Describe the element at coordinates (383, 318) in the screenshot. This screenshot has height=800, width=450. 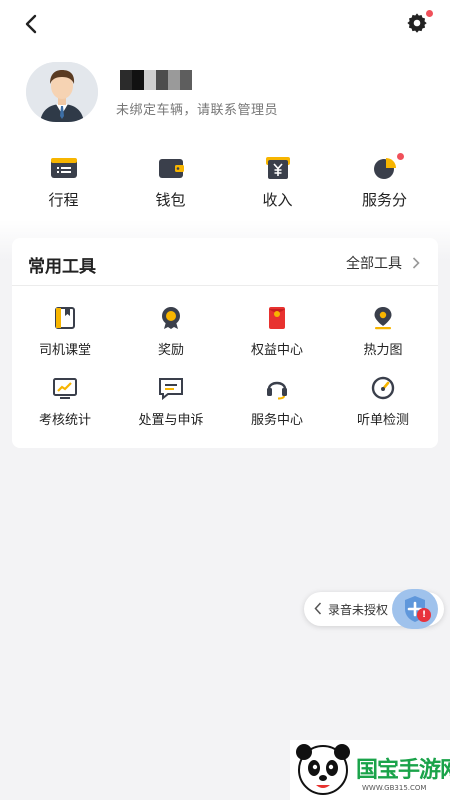
I see `map-pin-icon` at that location.